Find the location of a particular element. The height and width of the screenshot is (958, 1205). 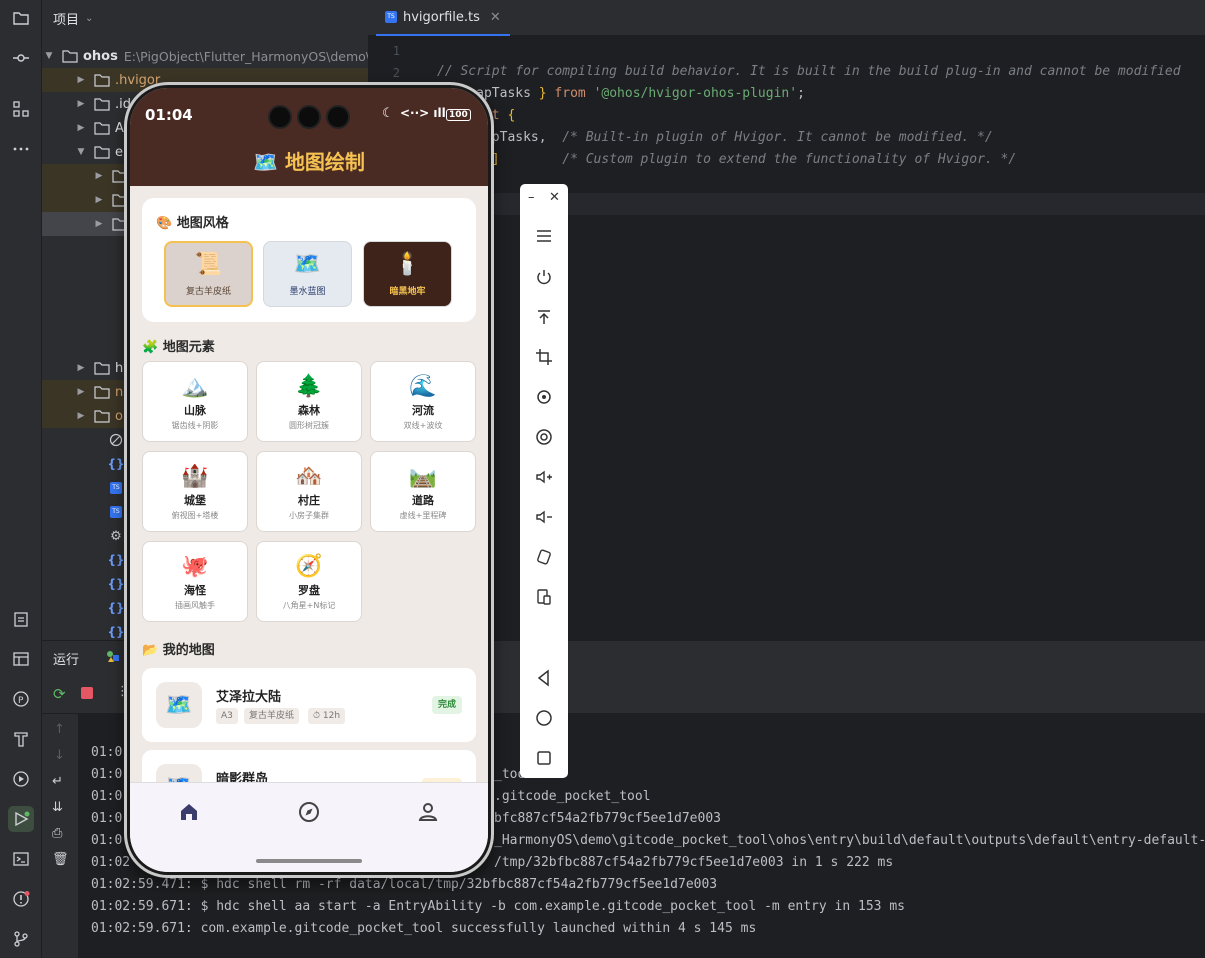

up-arrow-icon: ↑ is located at coordinates (59, 729).